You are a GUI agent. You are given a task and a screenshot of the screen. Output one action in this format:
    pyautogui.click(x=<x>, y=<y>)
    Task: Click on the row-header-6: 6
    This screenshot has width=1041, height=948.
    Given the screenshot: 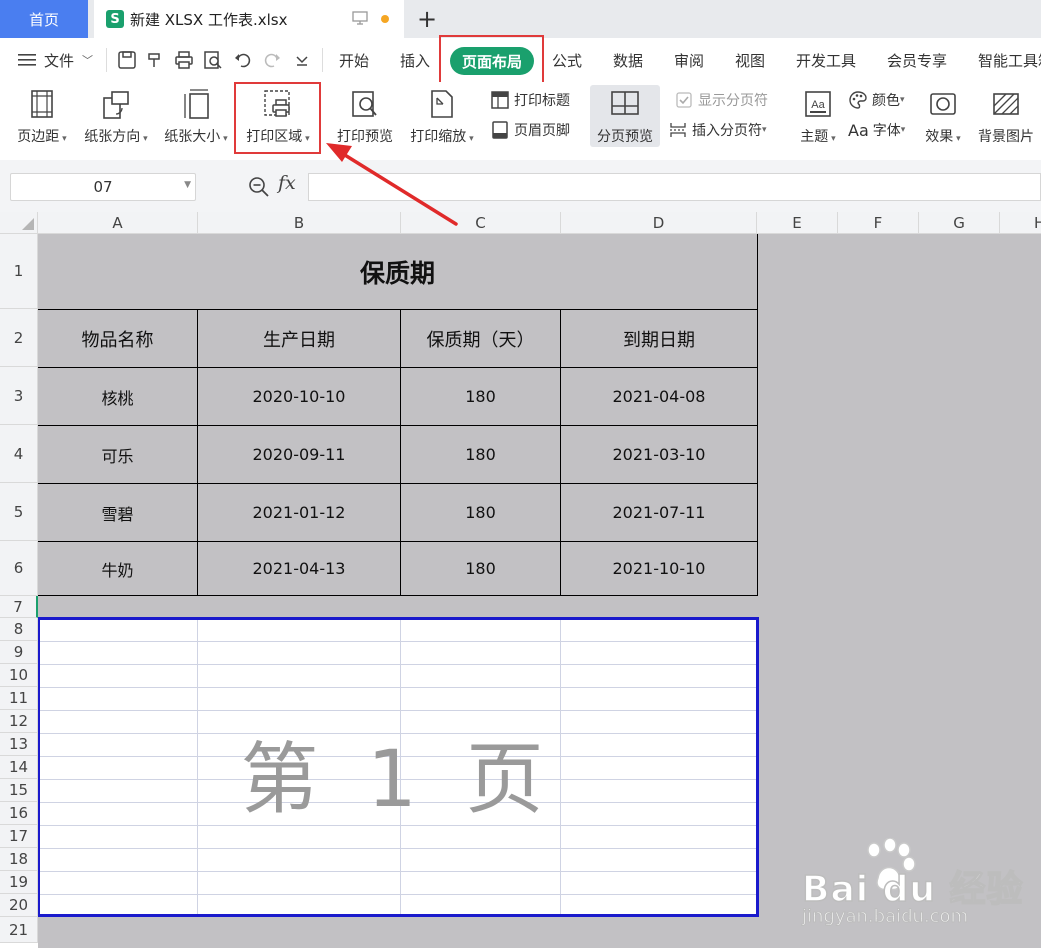 What is the action you would take?
    pyautogui.click(x=19, y=568)
    